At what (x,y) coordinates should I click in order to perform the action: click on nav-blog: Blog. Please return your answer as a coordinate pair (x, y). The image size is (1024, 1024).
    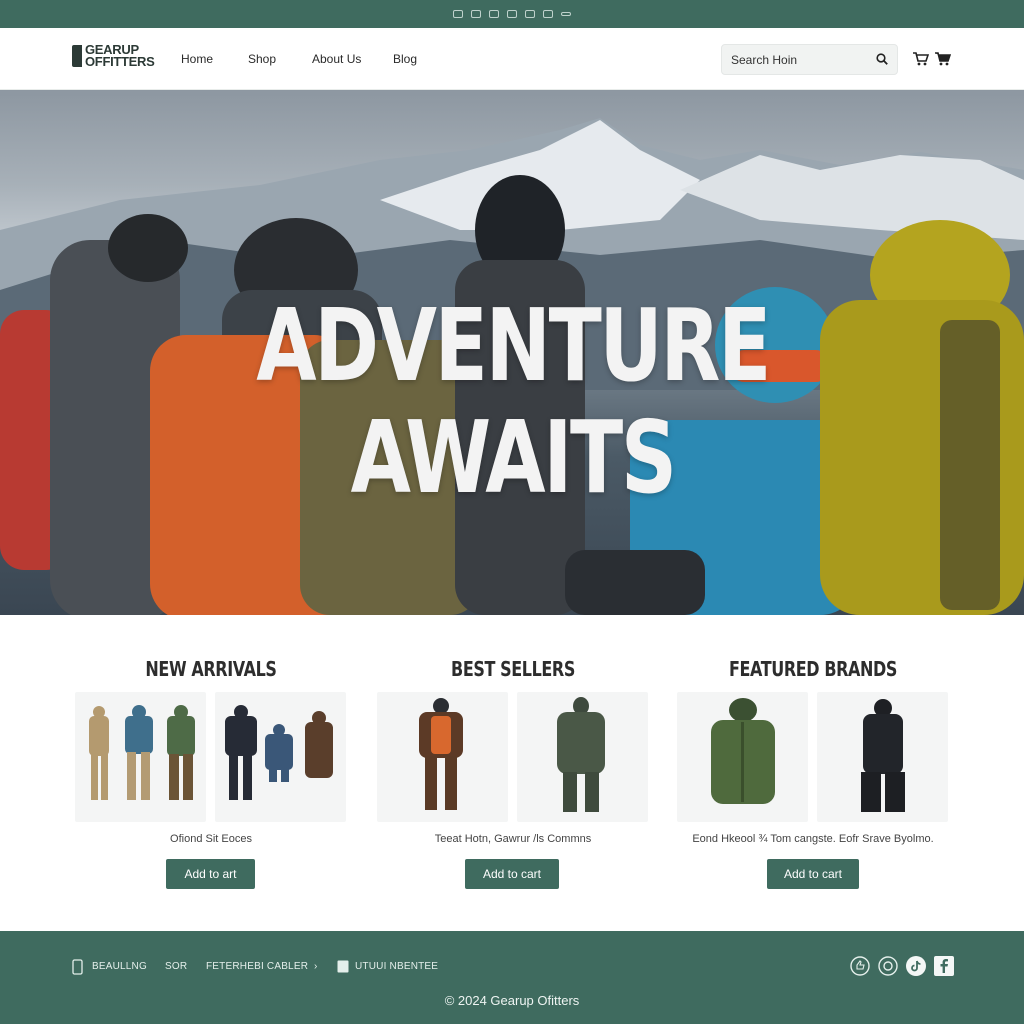
    Looking at the image, I should click on (405, 59).